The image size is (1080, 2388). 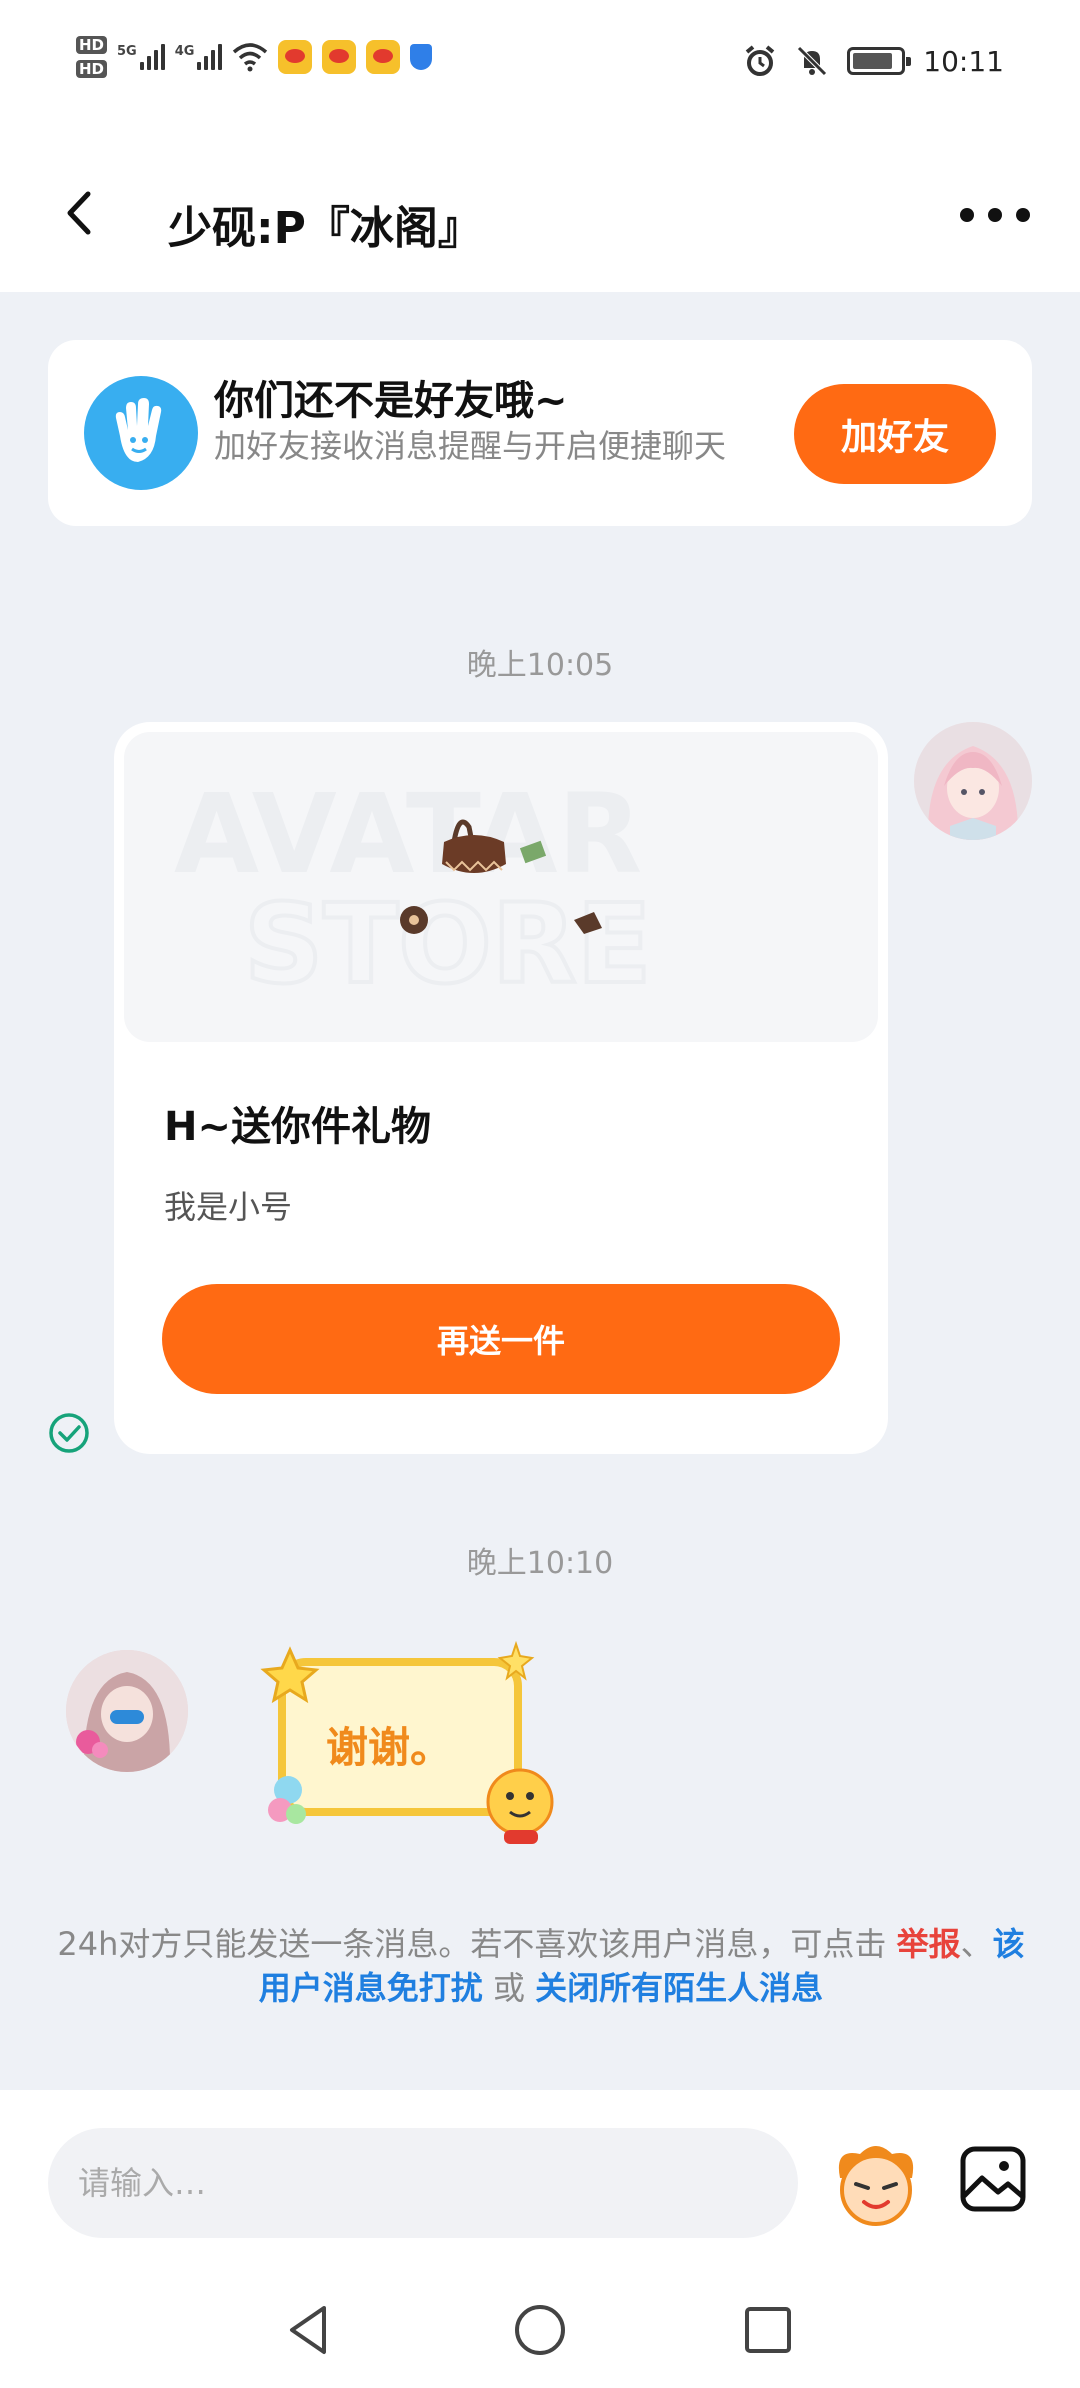 I want to click on status-right: 10:11, so click(x=873, y=61).